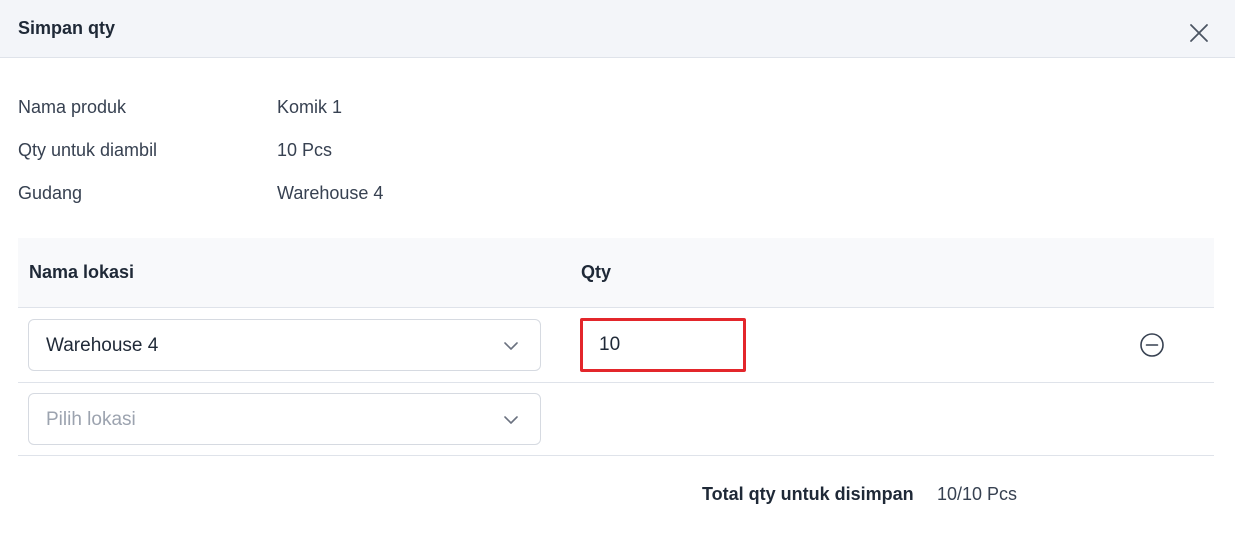 This screenshot has height=552, width=1235. I want to click on minus-circle-icon, so click(1152, 345).